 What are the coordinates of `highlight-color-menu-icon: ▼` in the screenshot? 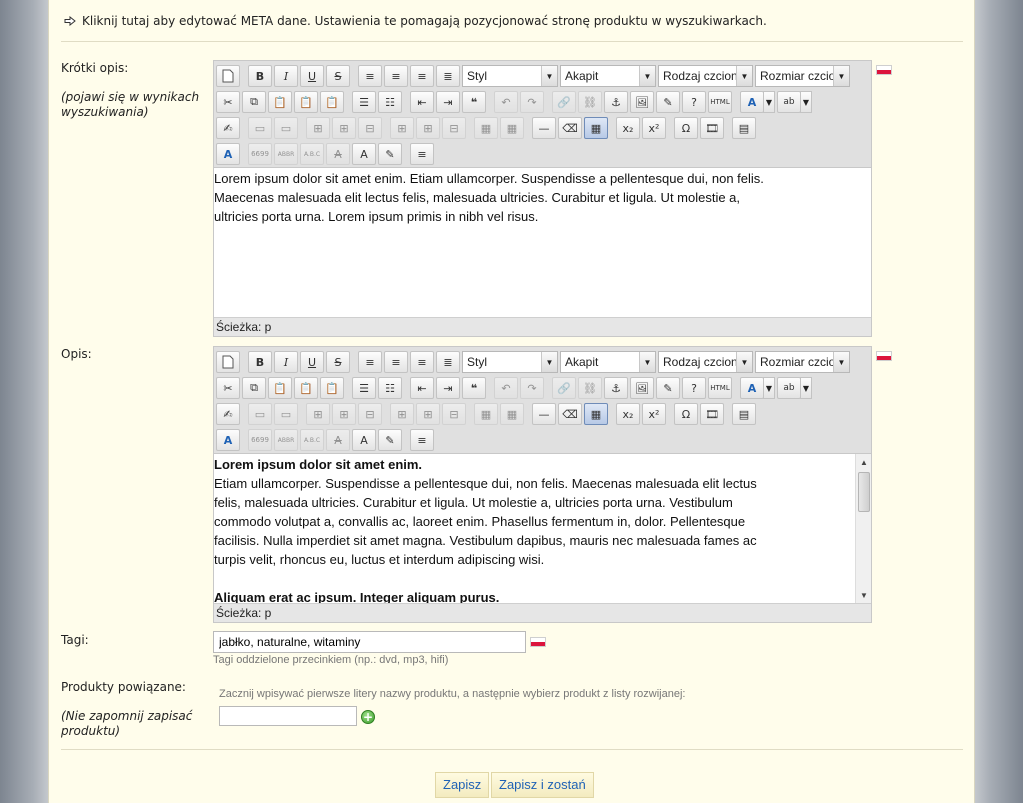 It's located at (806, 102).